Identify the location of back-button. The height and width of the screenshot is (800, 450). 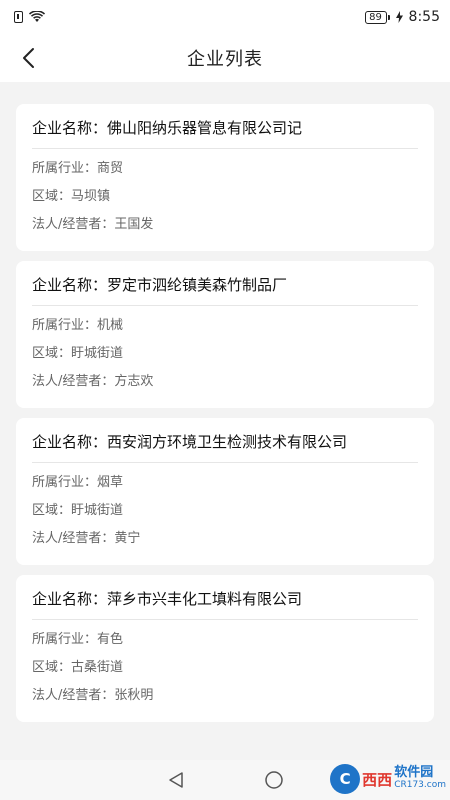
(28, 58).